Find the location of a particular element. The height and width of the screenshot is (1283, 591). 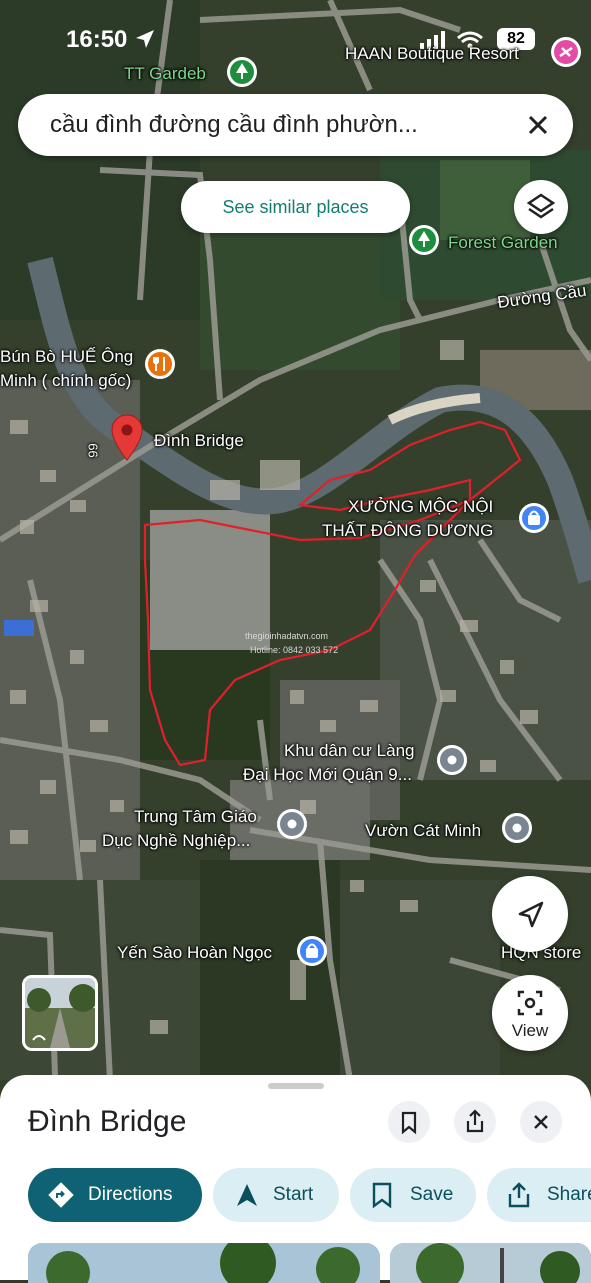

save-button: Save is located at coordinates (413, 1195).